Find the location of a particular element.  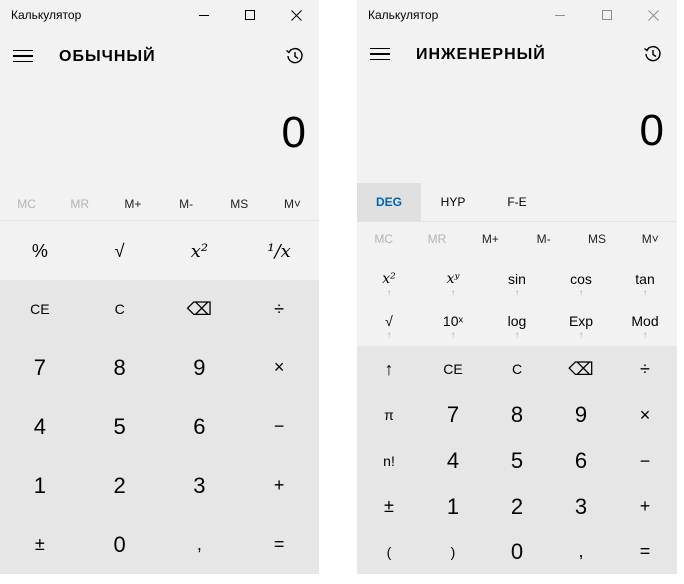

fe-button: F-E is located at coordinates (517, 202).